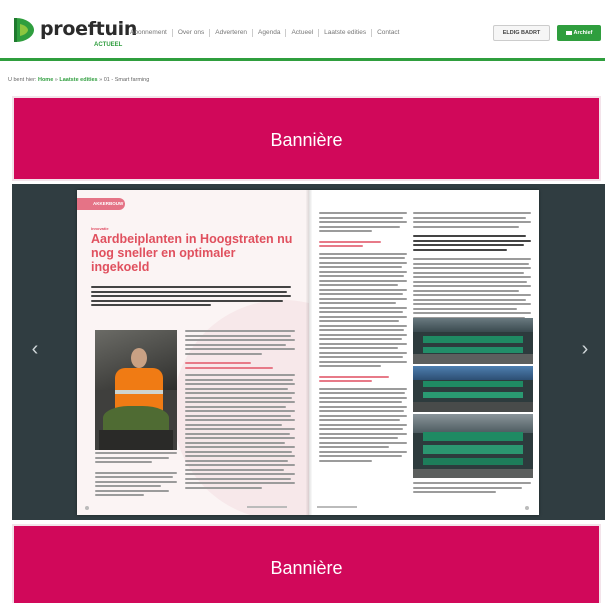  Describe the element at coordinates (89, 29) in the screenshot. I see `logo-text: proeftuin` at that location.